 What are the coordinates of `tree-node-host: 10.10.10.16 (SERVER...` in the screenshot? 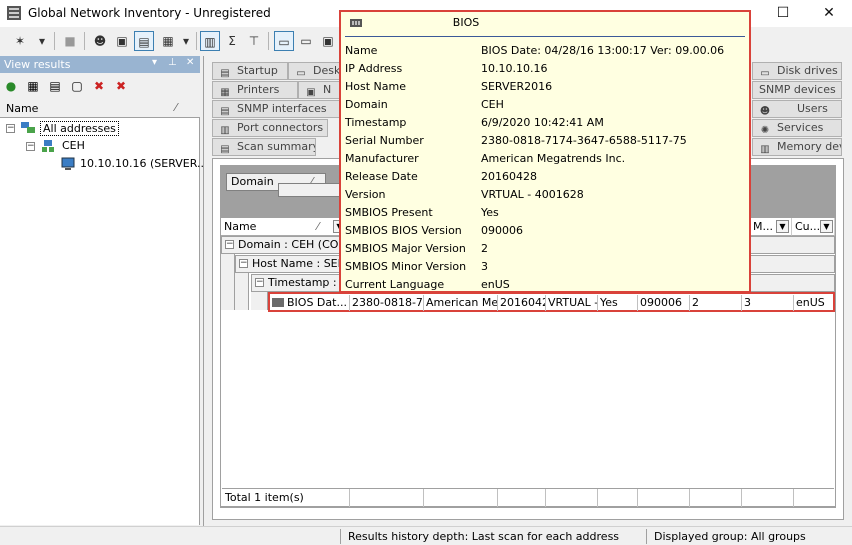 It's located at (103, 164).